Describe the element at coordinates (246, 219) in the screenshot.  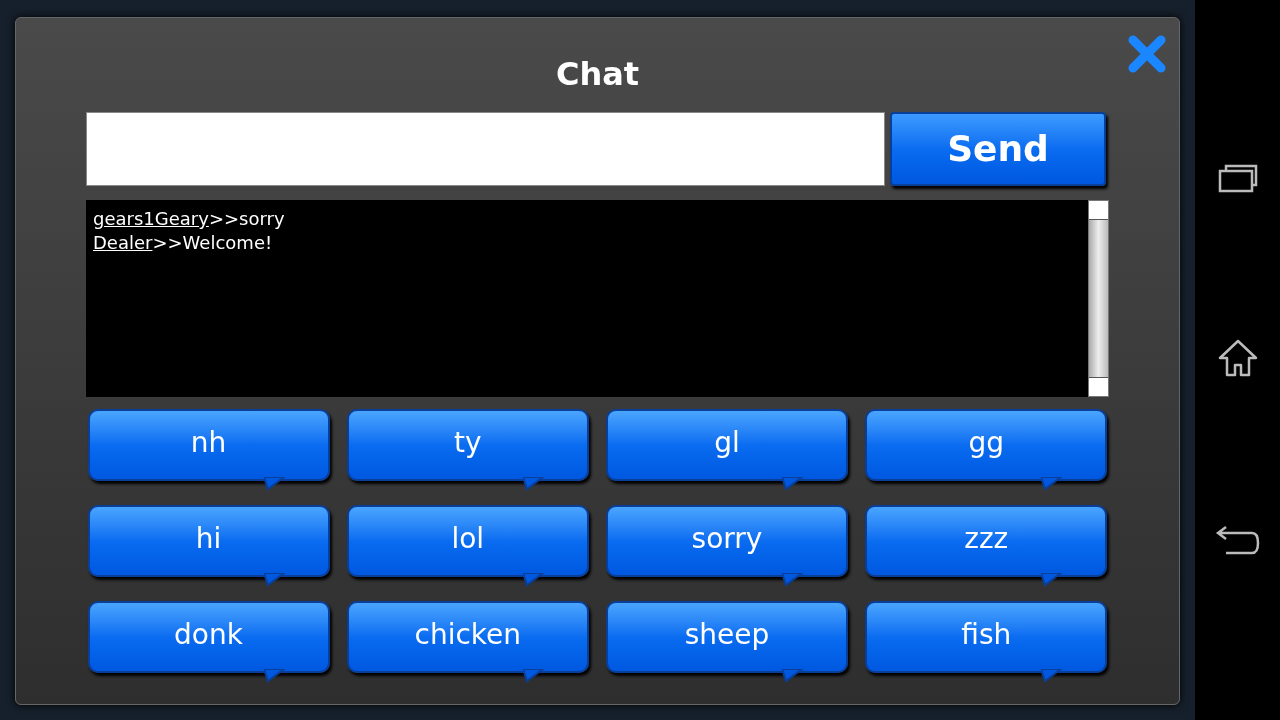
I see `message-text: >>sorry` at that location.